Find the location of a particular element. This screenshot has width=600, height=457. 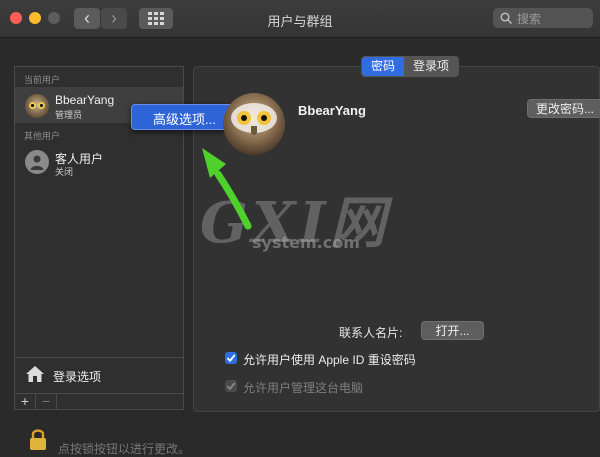

apple-id-reset-checkbox is located at coordinates (231, 358).